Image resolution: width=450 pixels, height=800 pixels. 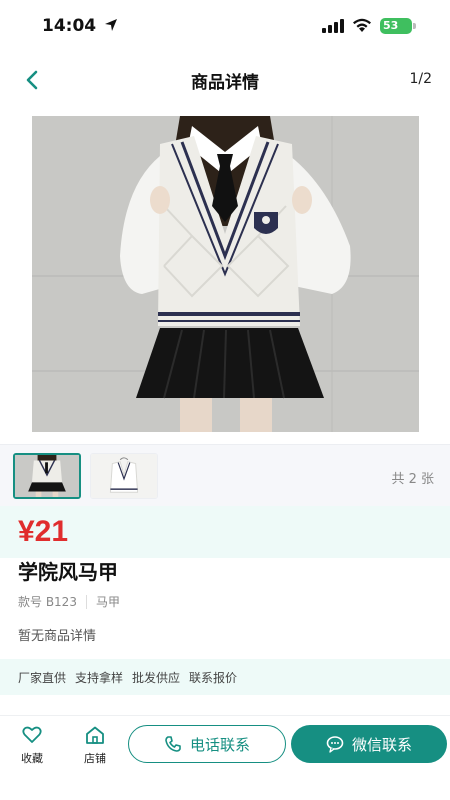 I want to click on product-meta: 款号 B123 马甲, so click(x=69, y=601).